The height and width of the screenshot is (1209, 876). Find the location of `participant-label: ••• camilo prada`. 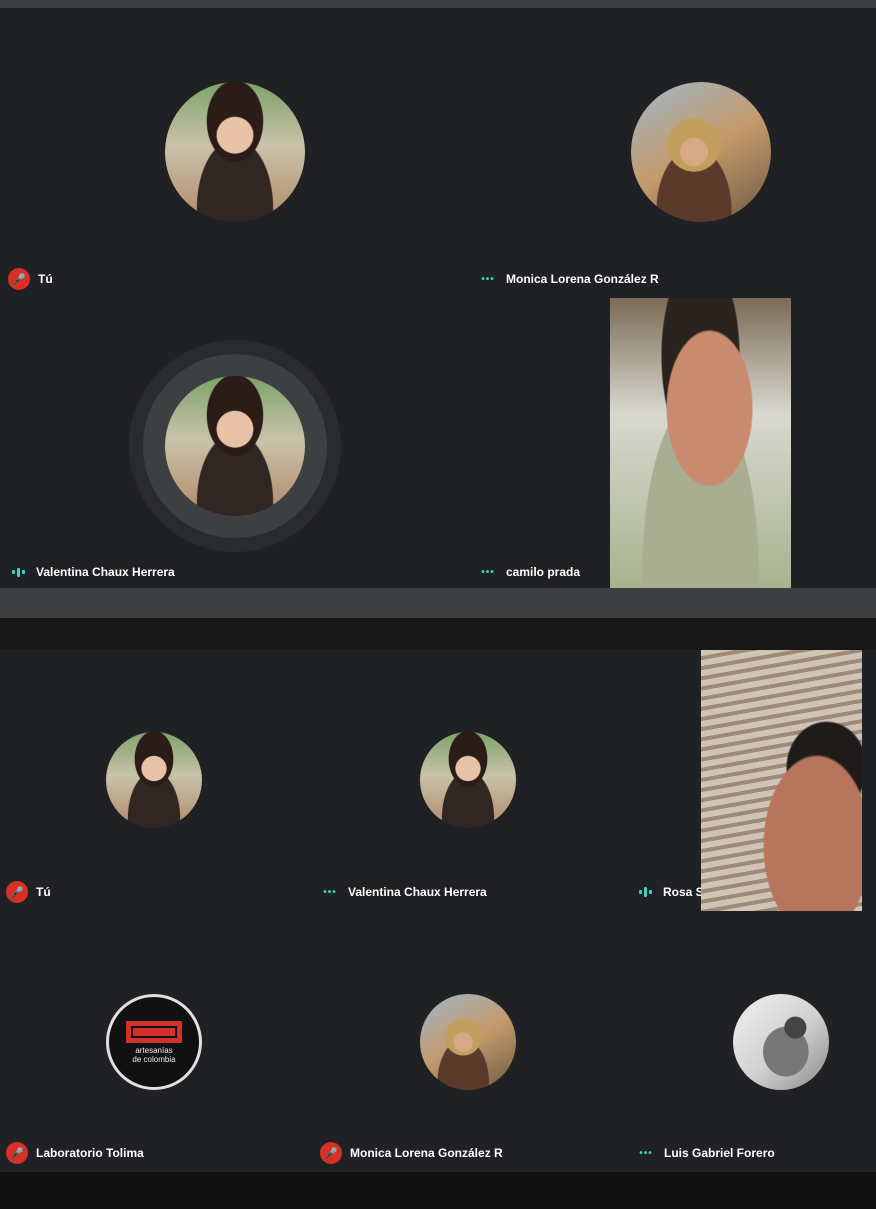

participant-label: ••• camilo prada is located at coordinates (528, 572).